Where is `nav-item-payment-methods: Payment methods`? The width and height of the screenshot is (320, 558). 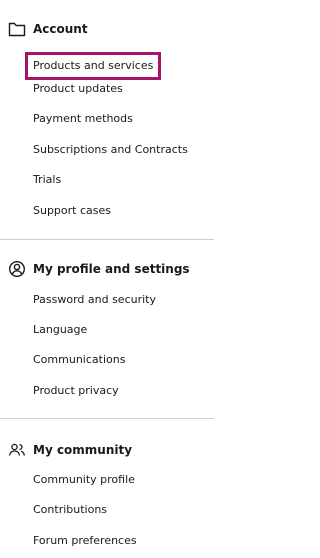 nav-item-payment-methods: Payment methods is located at coordinates (83, 119).